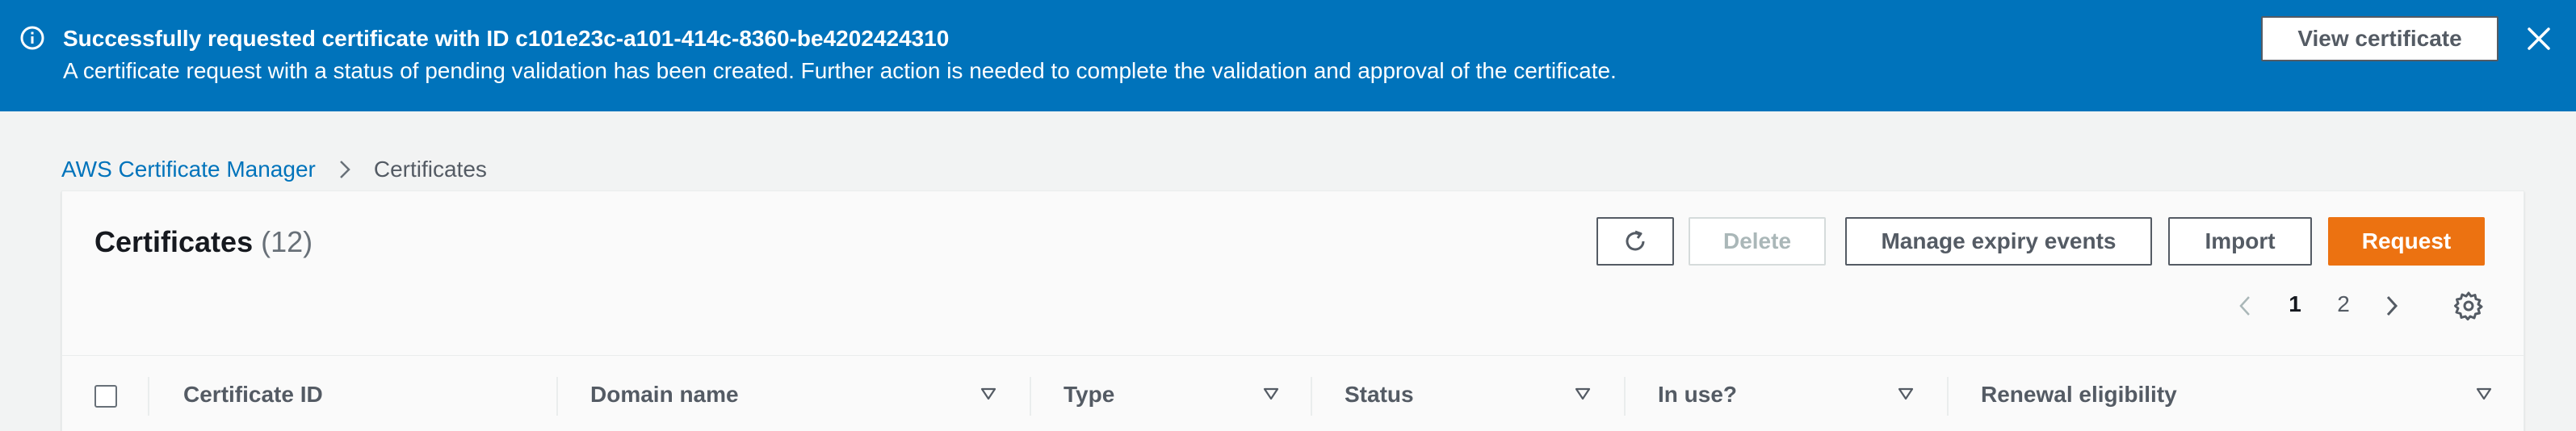 The image size is (2576, 431). Describe the element at coordinates (2468, 306) in the screenshot. I see `gear-icon` at that location.